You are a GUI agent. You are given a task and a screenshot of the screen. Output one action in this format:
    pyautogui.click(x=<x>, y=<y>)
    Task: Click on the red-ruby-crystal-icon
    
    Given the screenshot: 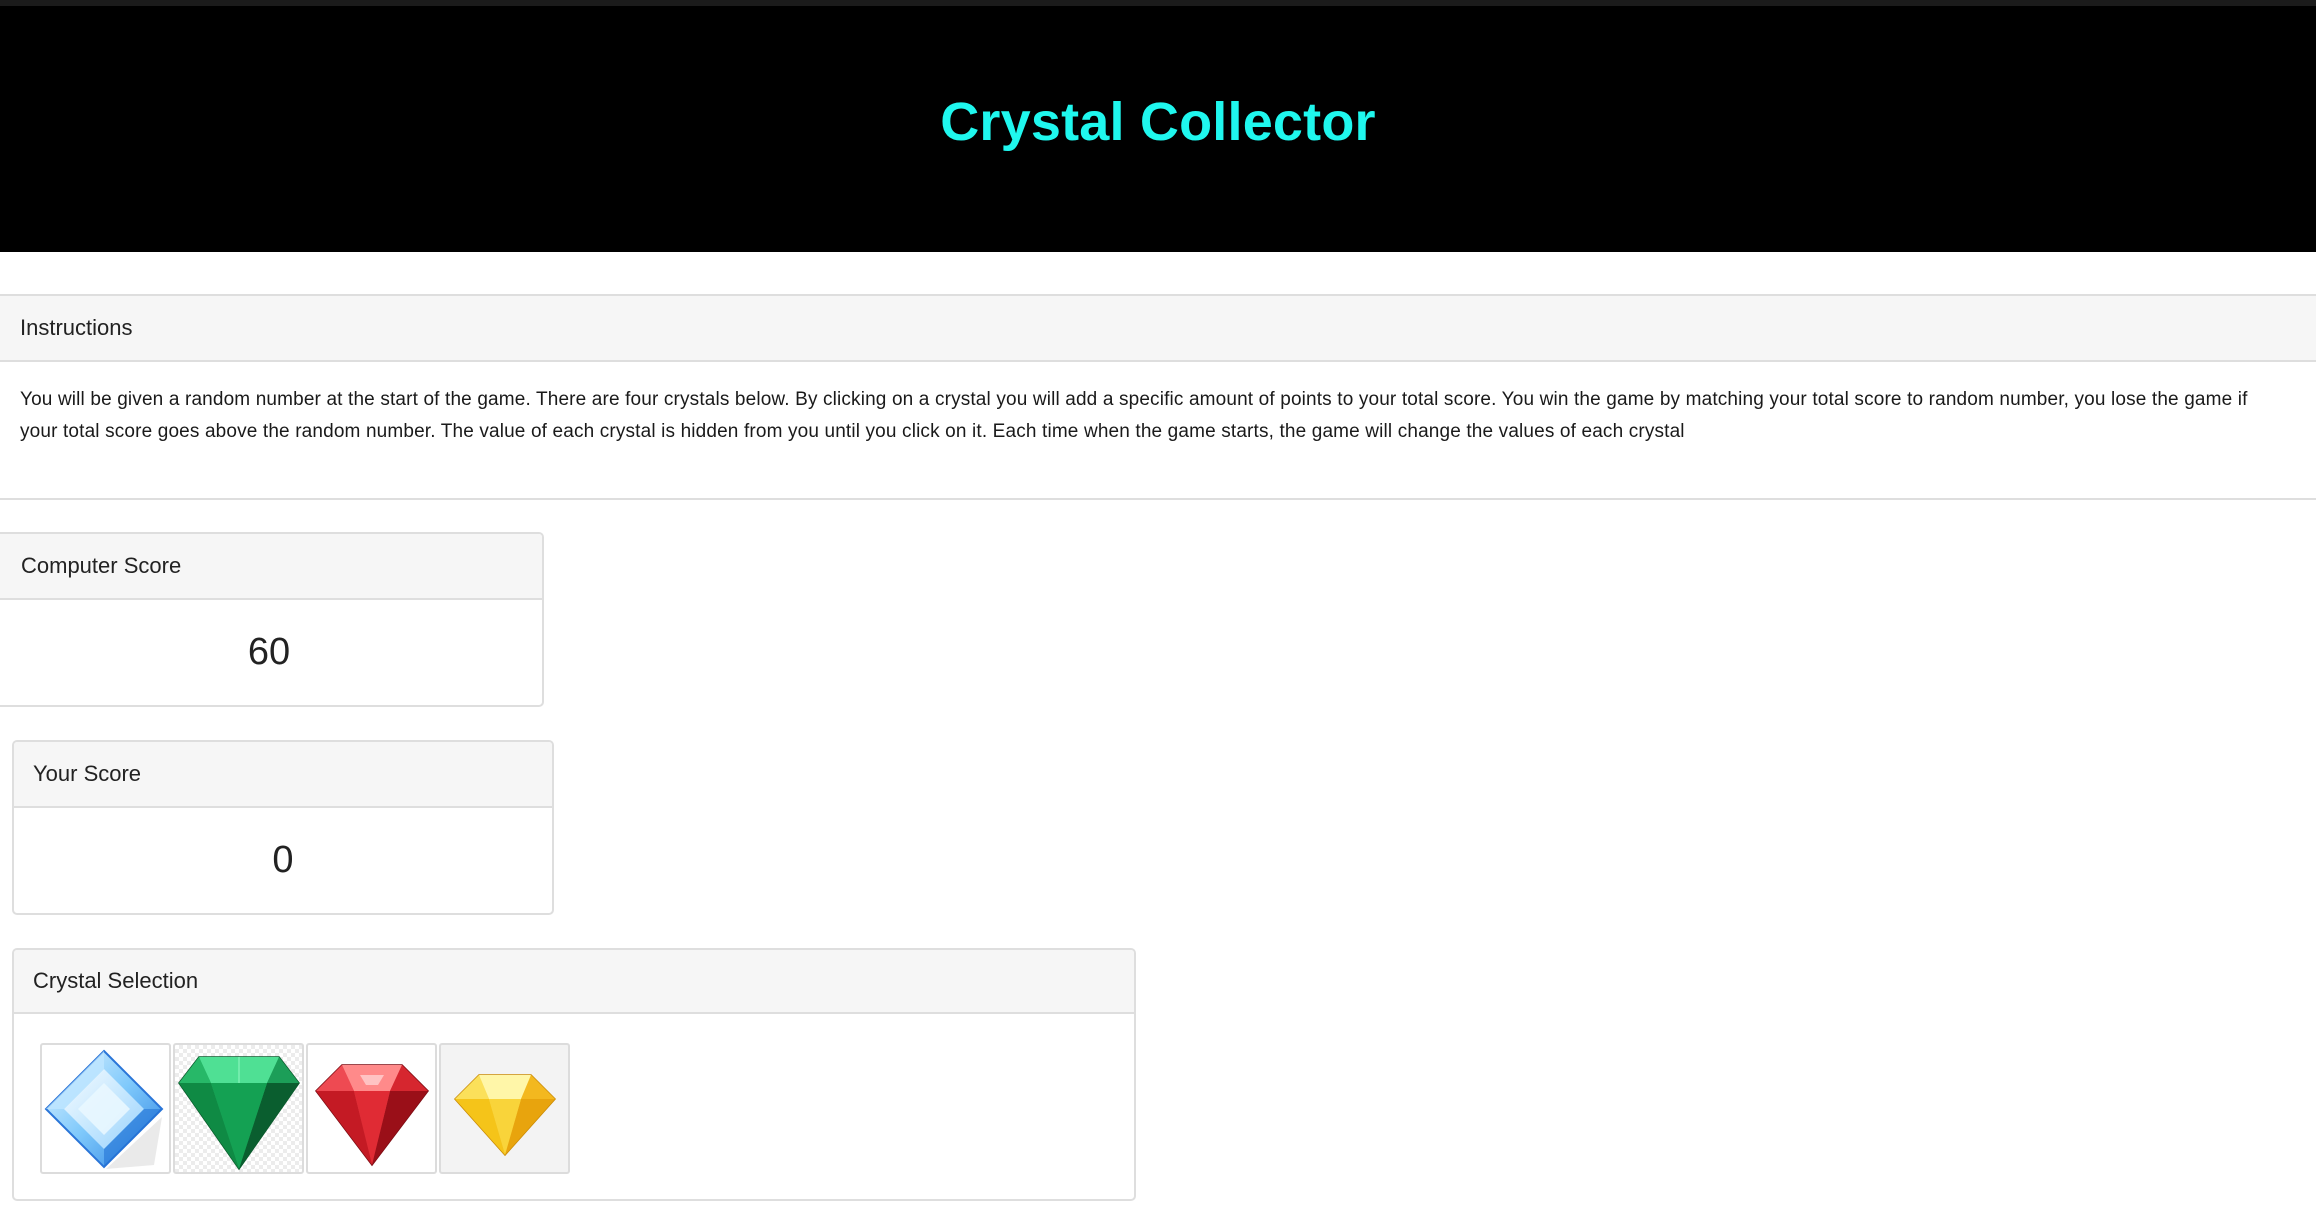 What is the action you would take?
    pyautogui.click(x=371, y=1114)
    